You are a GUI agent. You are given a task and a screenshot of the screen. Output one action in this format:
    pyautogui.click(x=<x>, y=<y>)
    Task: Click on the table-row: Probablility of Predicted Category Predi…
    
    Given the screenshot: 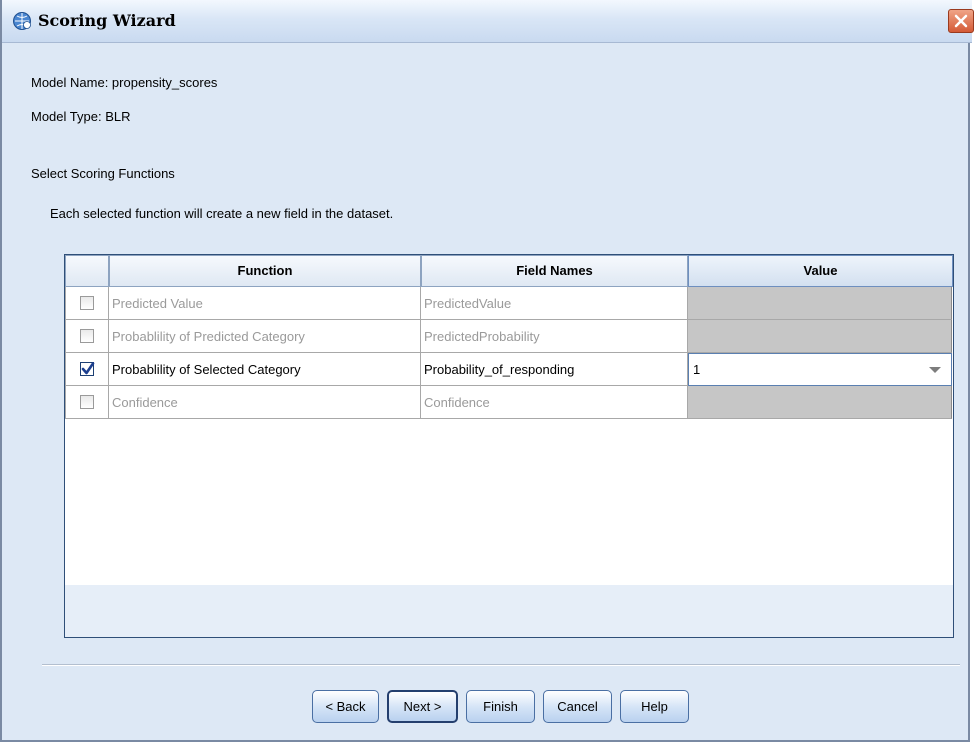 What is the action you would take?
    pyautogui.click(x=509, y=336)
    